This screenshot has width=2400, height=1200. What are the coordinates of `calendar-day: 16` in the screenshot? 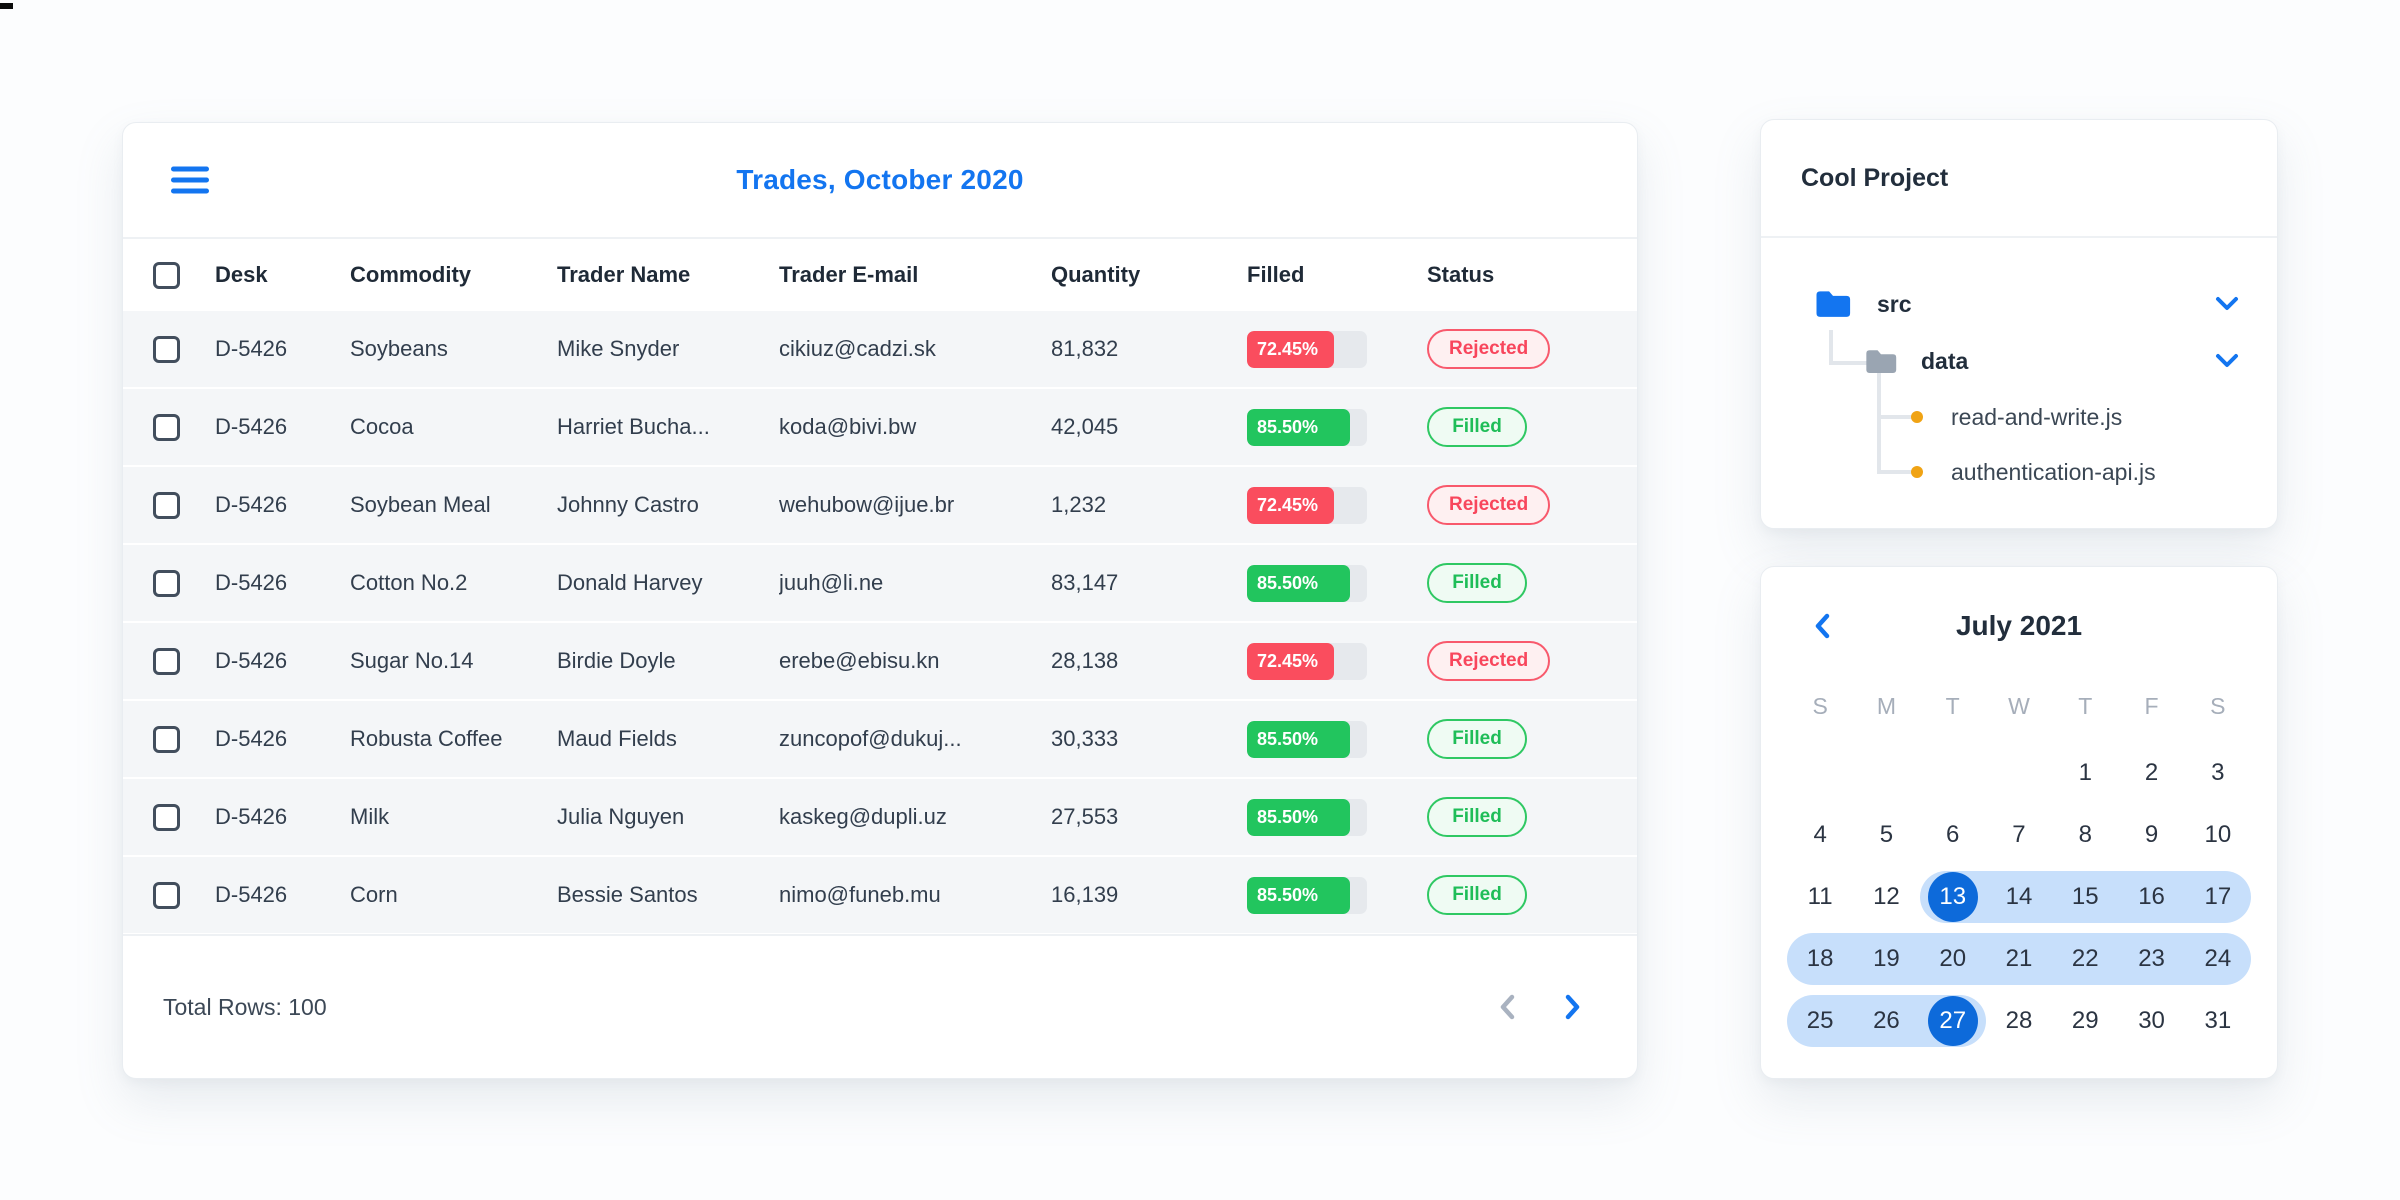 It's located at (2151, 897).